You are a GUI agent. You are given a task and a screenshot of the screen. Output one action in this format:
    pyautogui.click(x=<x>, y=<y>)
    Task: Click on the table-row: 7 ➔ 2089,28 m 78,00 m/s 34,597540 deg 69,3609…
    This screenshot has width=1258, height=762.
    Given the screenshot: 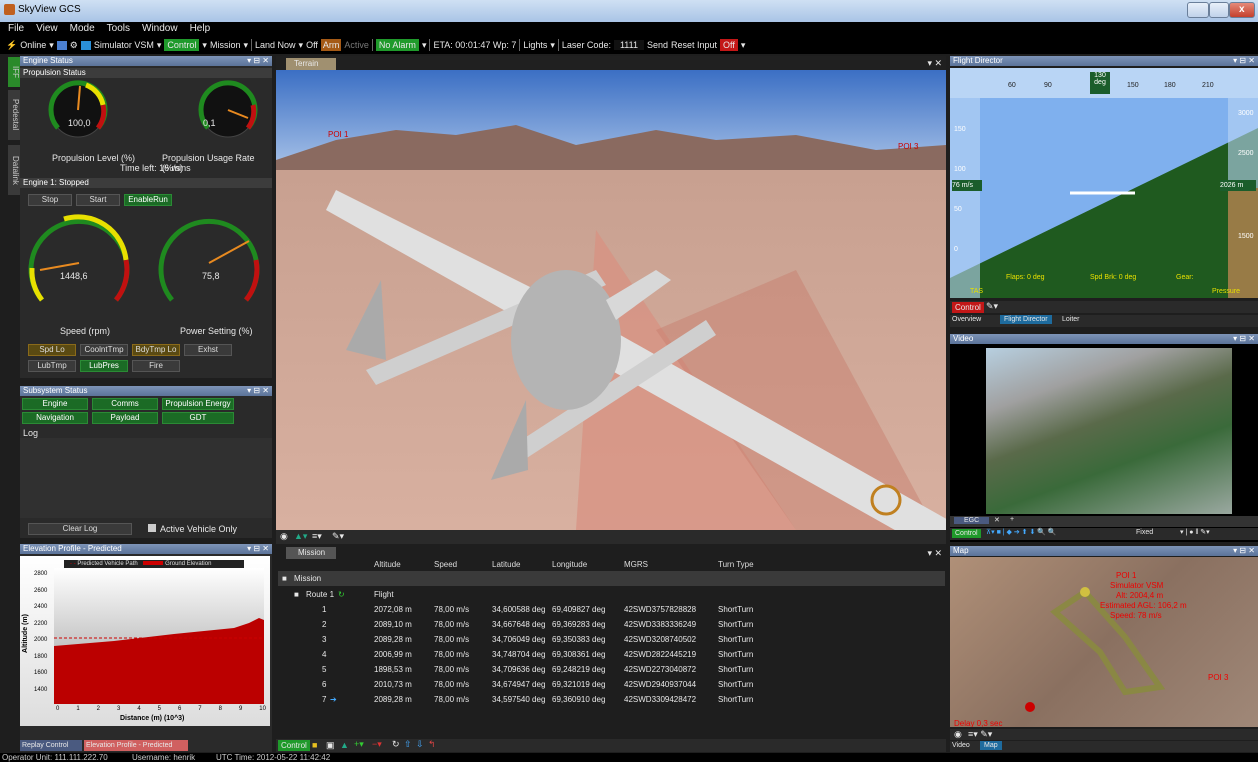 What is the action you would take?
    pyautogui.click(x=611, y=699)
    